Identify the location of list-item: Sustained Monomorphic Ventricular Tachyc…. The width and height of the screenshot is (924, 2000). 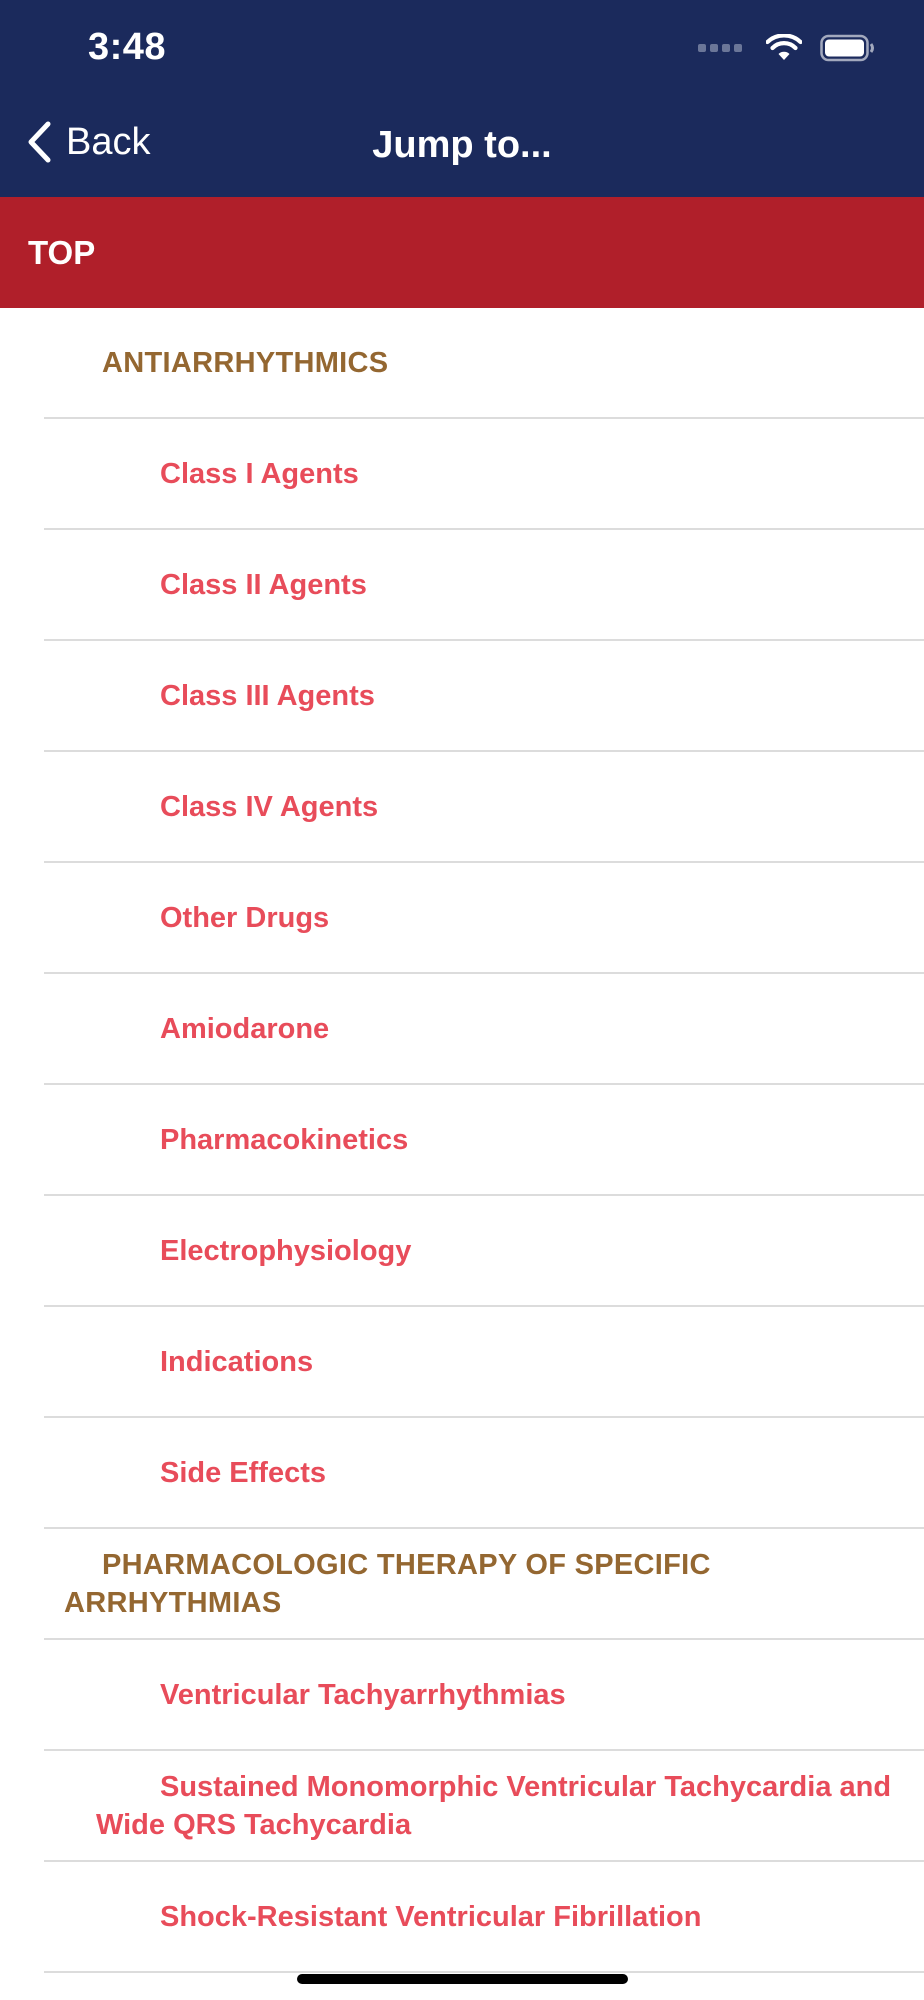
(484, 1806).